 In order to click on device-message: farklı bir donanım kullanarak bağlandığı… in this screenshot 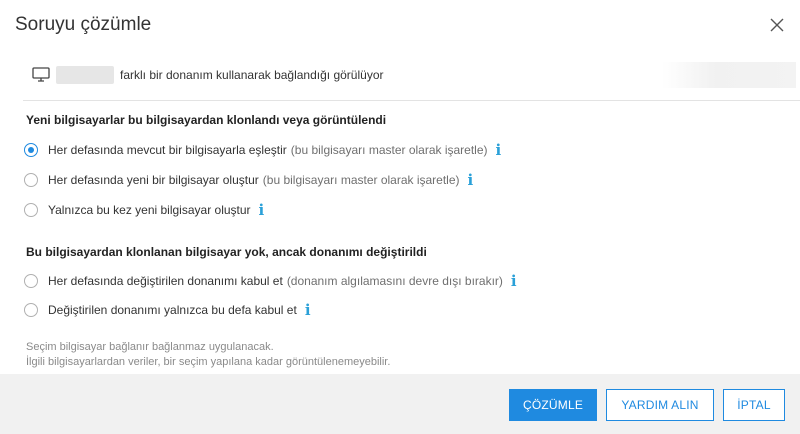, I will do `click(252, 75)`.